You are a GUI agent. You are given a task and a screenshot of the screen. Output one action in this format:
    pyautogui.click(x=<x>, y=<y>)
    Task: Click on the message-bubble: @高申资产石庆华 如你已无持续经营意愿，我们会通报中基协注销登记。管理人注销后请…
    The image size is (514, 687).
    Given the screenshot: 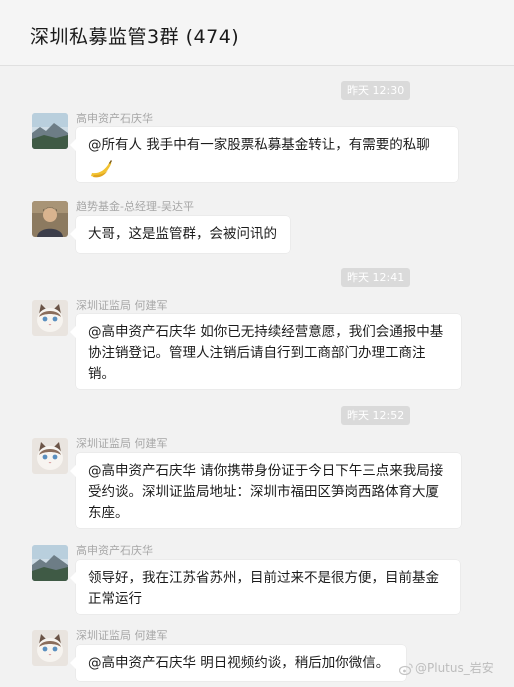 What is the action you would take?
    pyautogui.click(x=265, y=351)
    